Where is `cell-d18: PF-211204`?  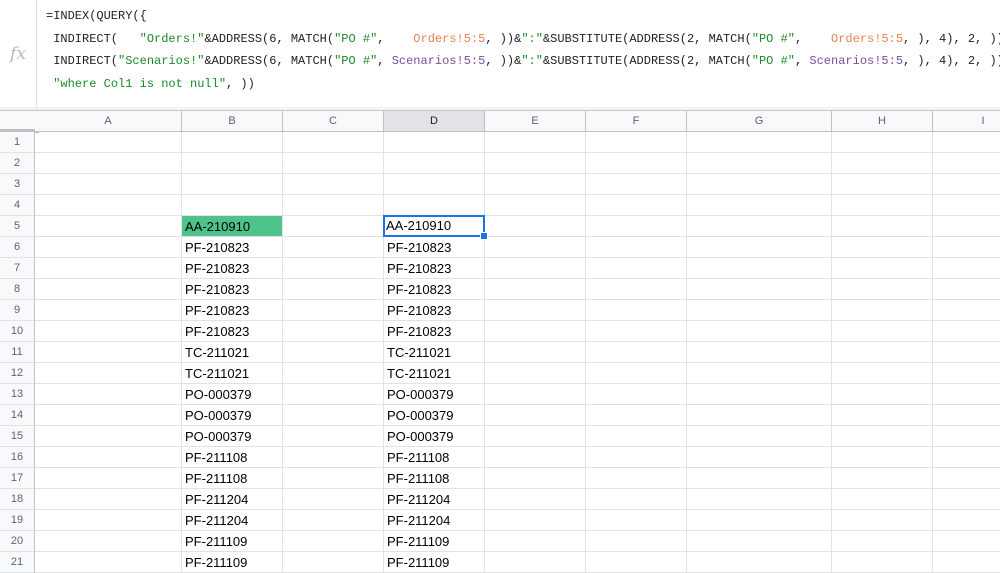 cell-d18: PF-211204 is located at coordinates (434, 499).